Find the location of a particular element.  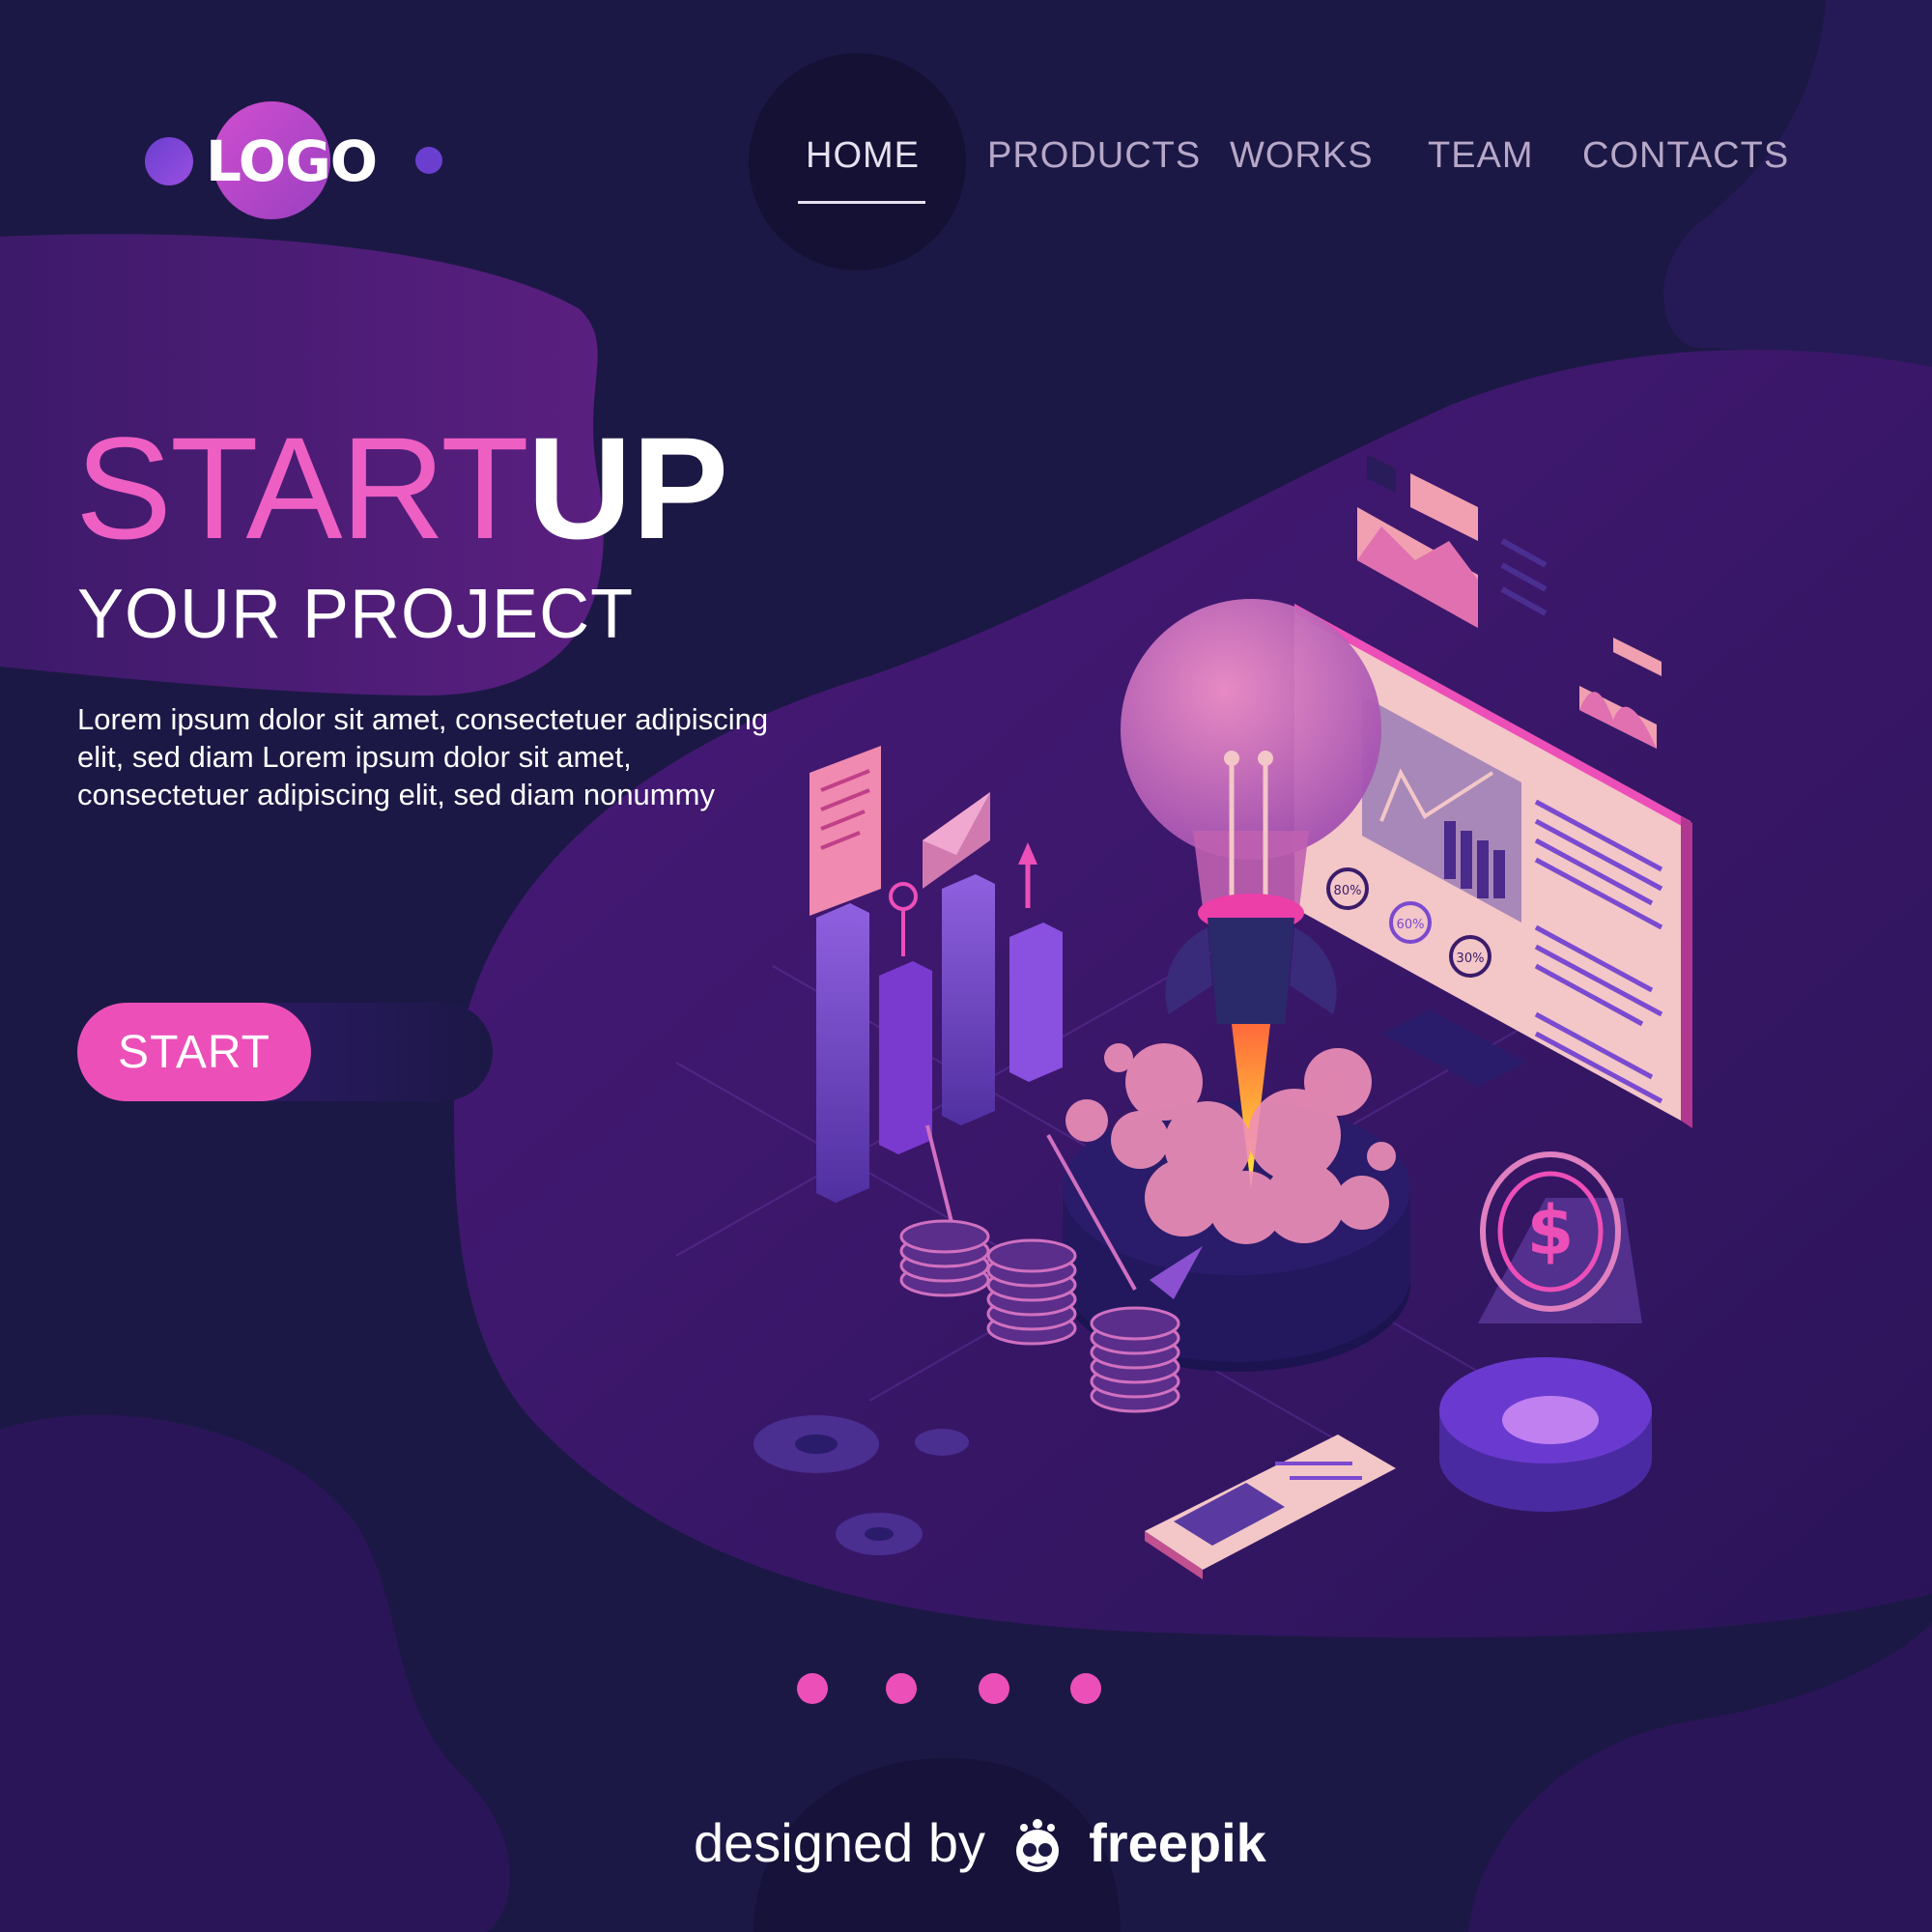

floating-area-chart is located at coordinates (1452, 541).